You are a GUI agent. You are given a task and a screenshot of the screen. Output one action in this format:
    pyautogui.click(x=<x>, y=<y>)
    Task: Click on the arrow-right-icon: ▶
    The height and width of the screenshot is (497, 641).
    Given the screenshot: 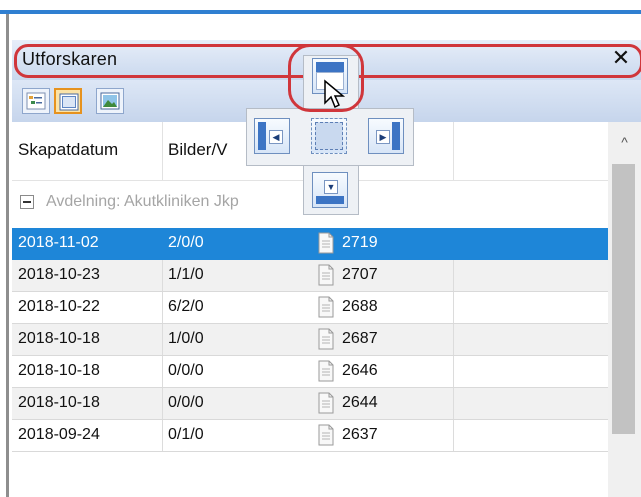 What is the action you would take?
    pyautogui.click(x=383, y=137)
    